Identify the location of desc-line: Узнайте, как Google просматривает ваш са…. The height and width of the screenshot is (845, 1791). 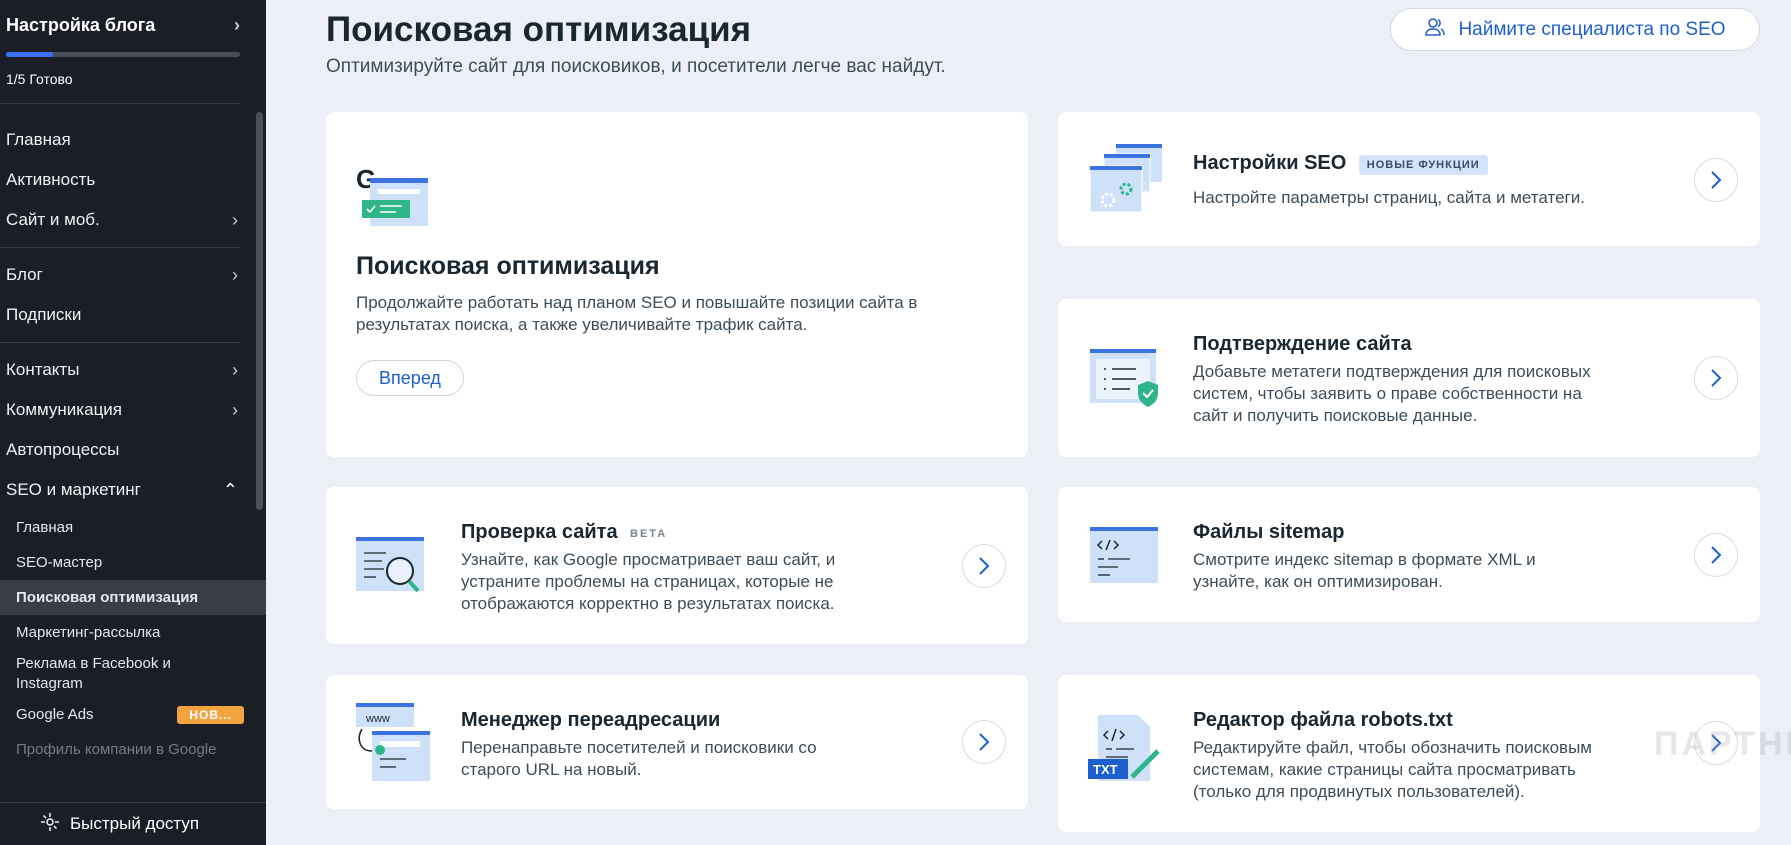
(648, 559).